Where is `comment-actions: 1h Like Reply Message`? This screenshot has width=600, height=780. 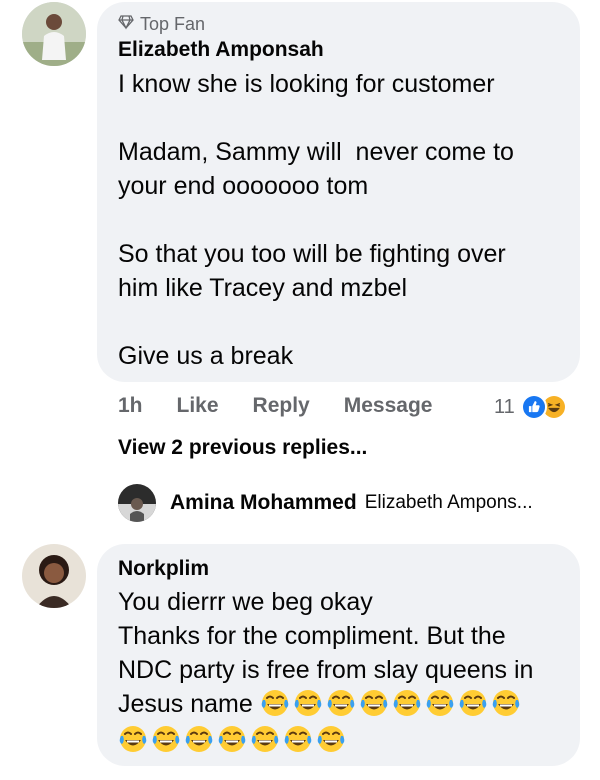
comment-actions: 1h Like Reply Message is located at coordinates (292, 406).